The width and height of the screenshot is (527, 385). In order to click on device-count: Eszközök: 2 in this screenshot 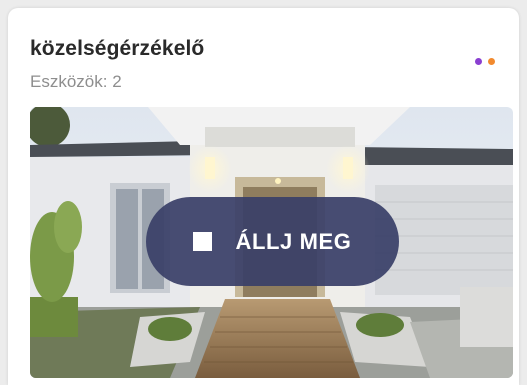, I will do `click(76, 81)`.